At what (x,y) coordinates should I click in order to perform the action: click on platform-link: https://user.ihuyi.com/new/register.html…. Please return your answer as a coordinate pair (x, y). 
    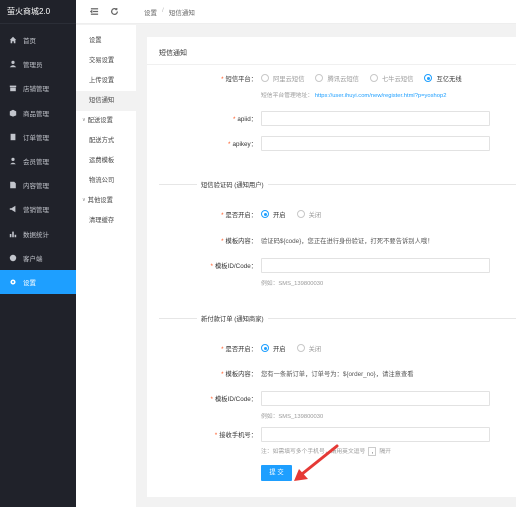
    Looking at the image, I should click on (381, 96).